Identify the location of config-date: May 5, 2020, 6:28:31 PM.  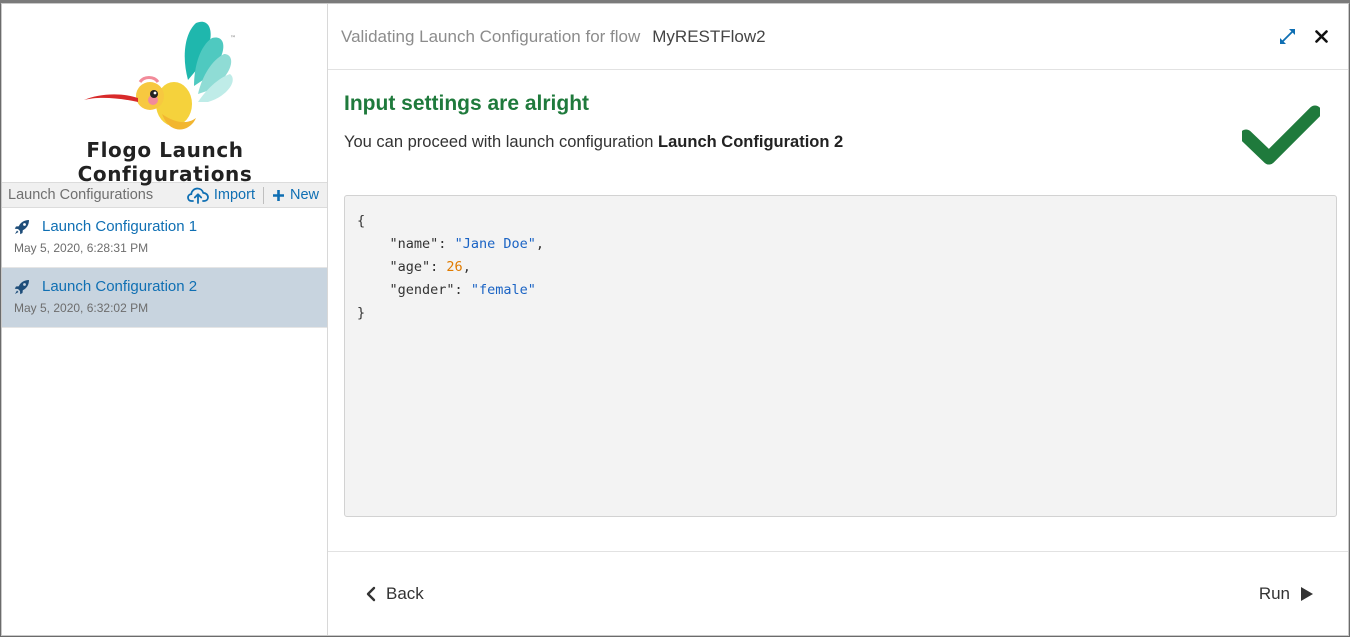
(81, 248).